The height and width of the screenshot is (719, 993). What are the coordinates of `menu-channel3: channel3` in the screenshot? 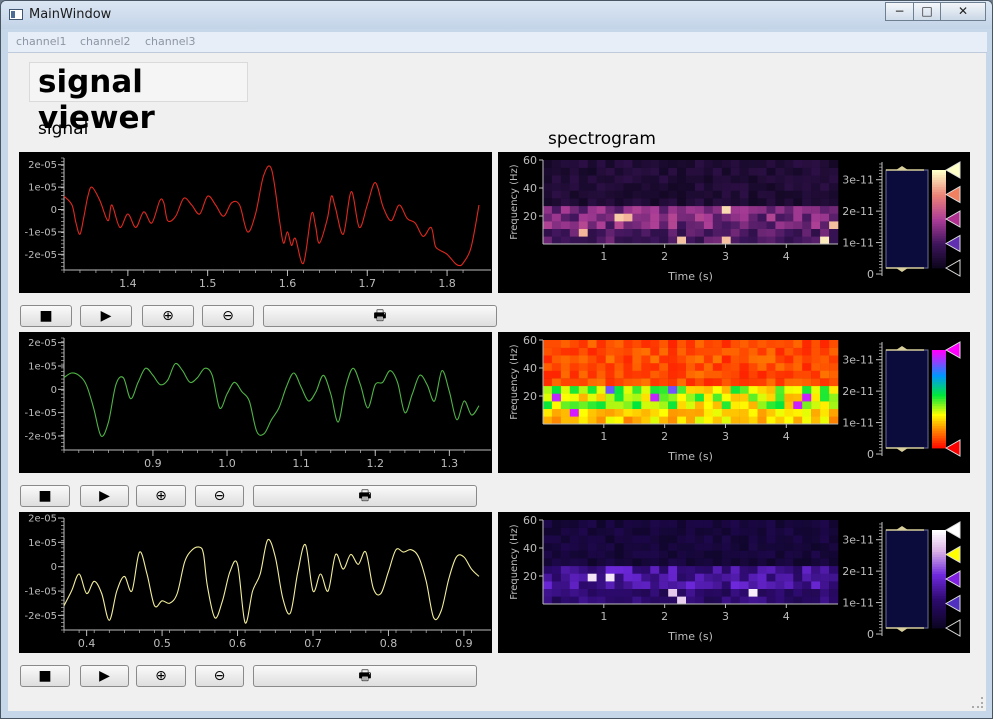 It's located at (170, 41).